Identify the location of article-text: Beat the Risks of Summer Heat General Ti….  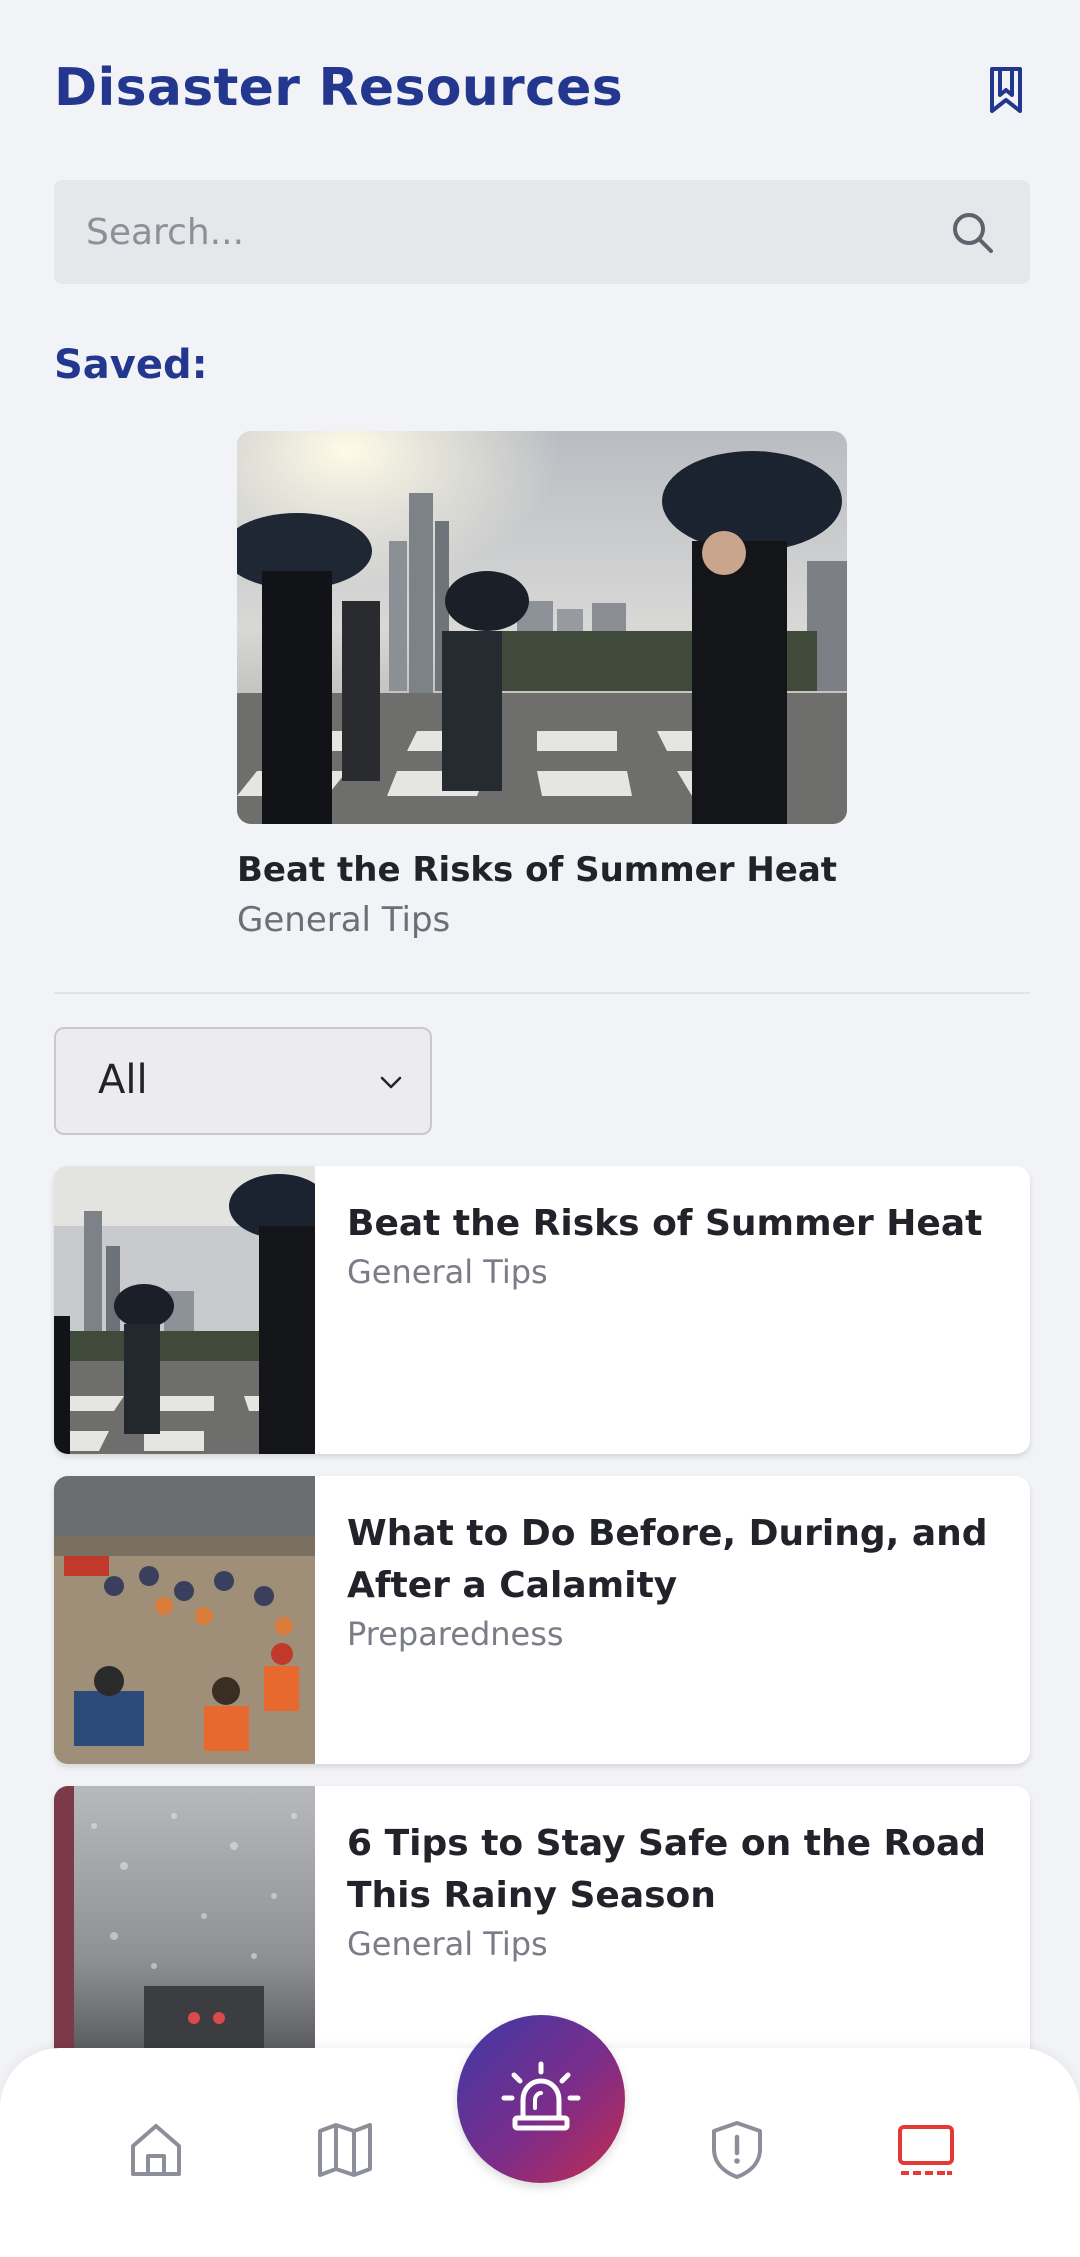
(668, 1245).